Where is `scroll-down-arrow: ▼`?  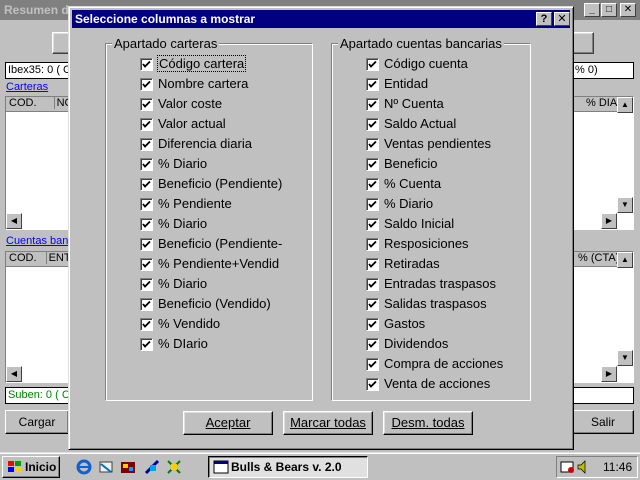
scroll-down-arrow: ▼ is located at coordinates (625, 205).